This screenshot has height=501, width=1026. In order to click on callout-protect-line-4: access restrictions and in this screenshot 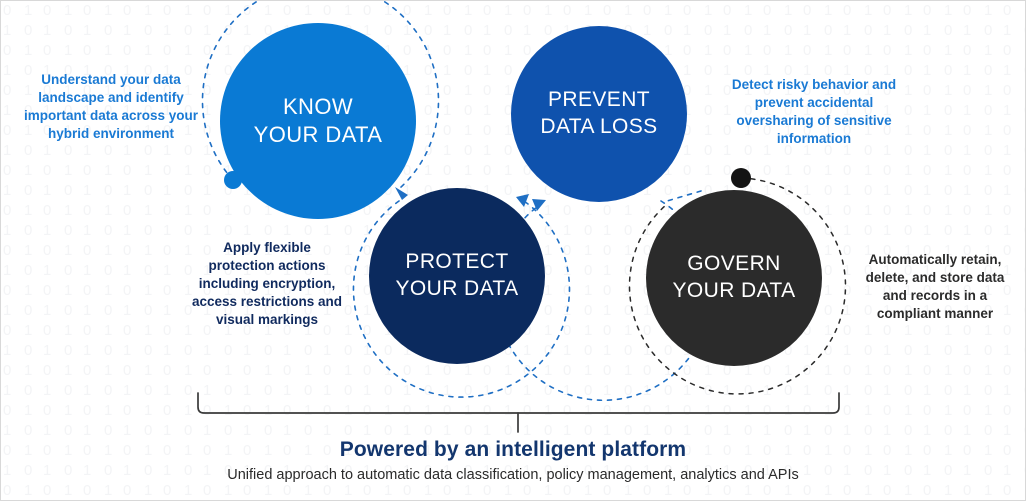, I will do `click(267, 301)`.